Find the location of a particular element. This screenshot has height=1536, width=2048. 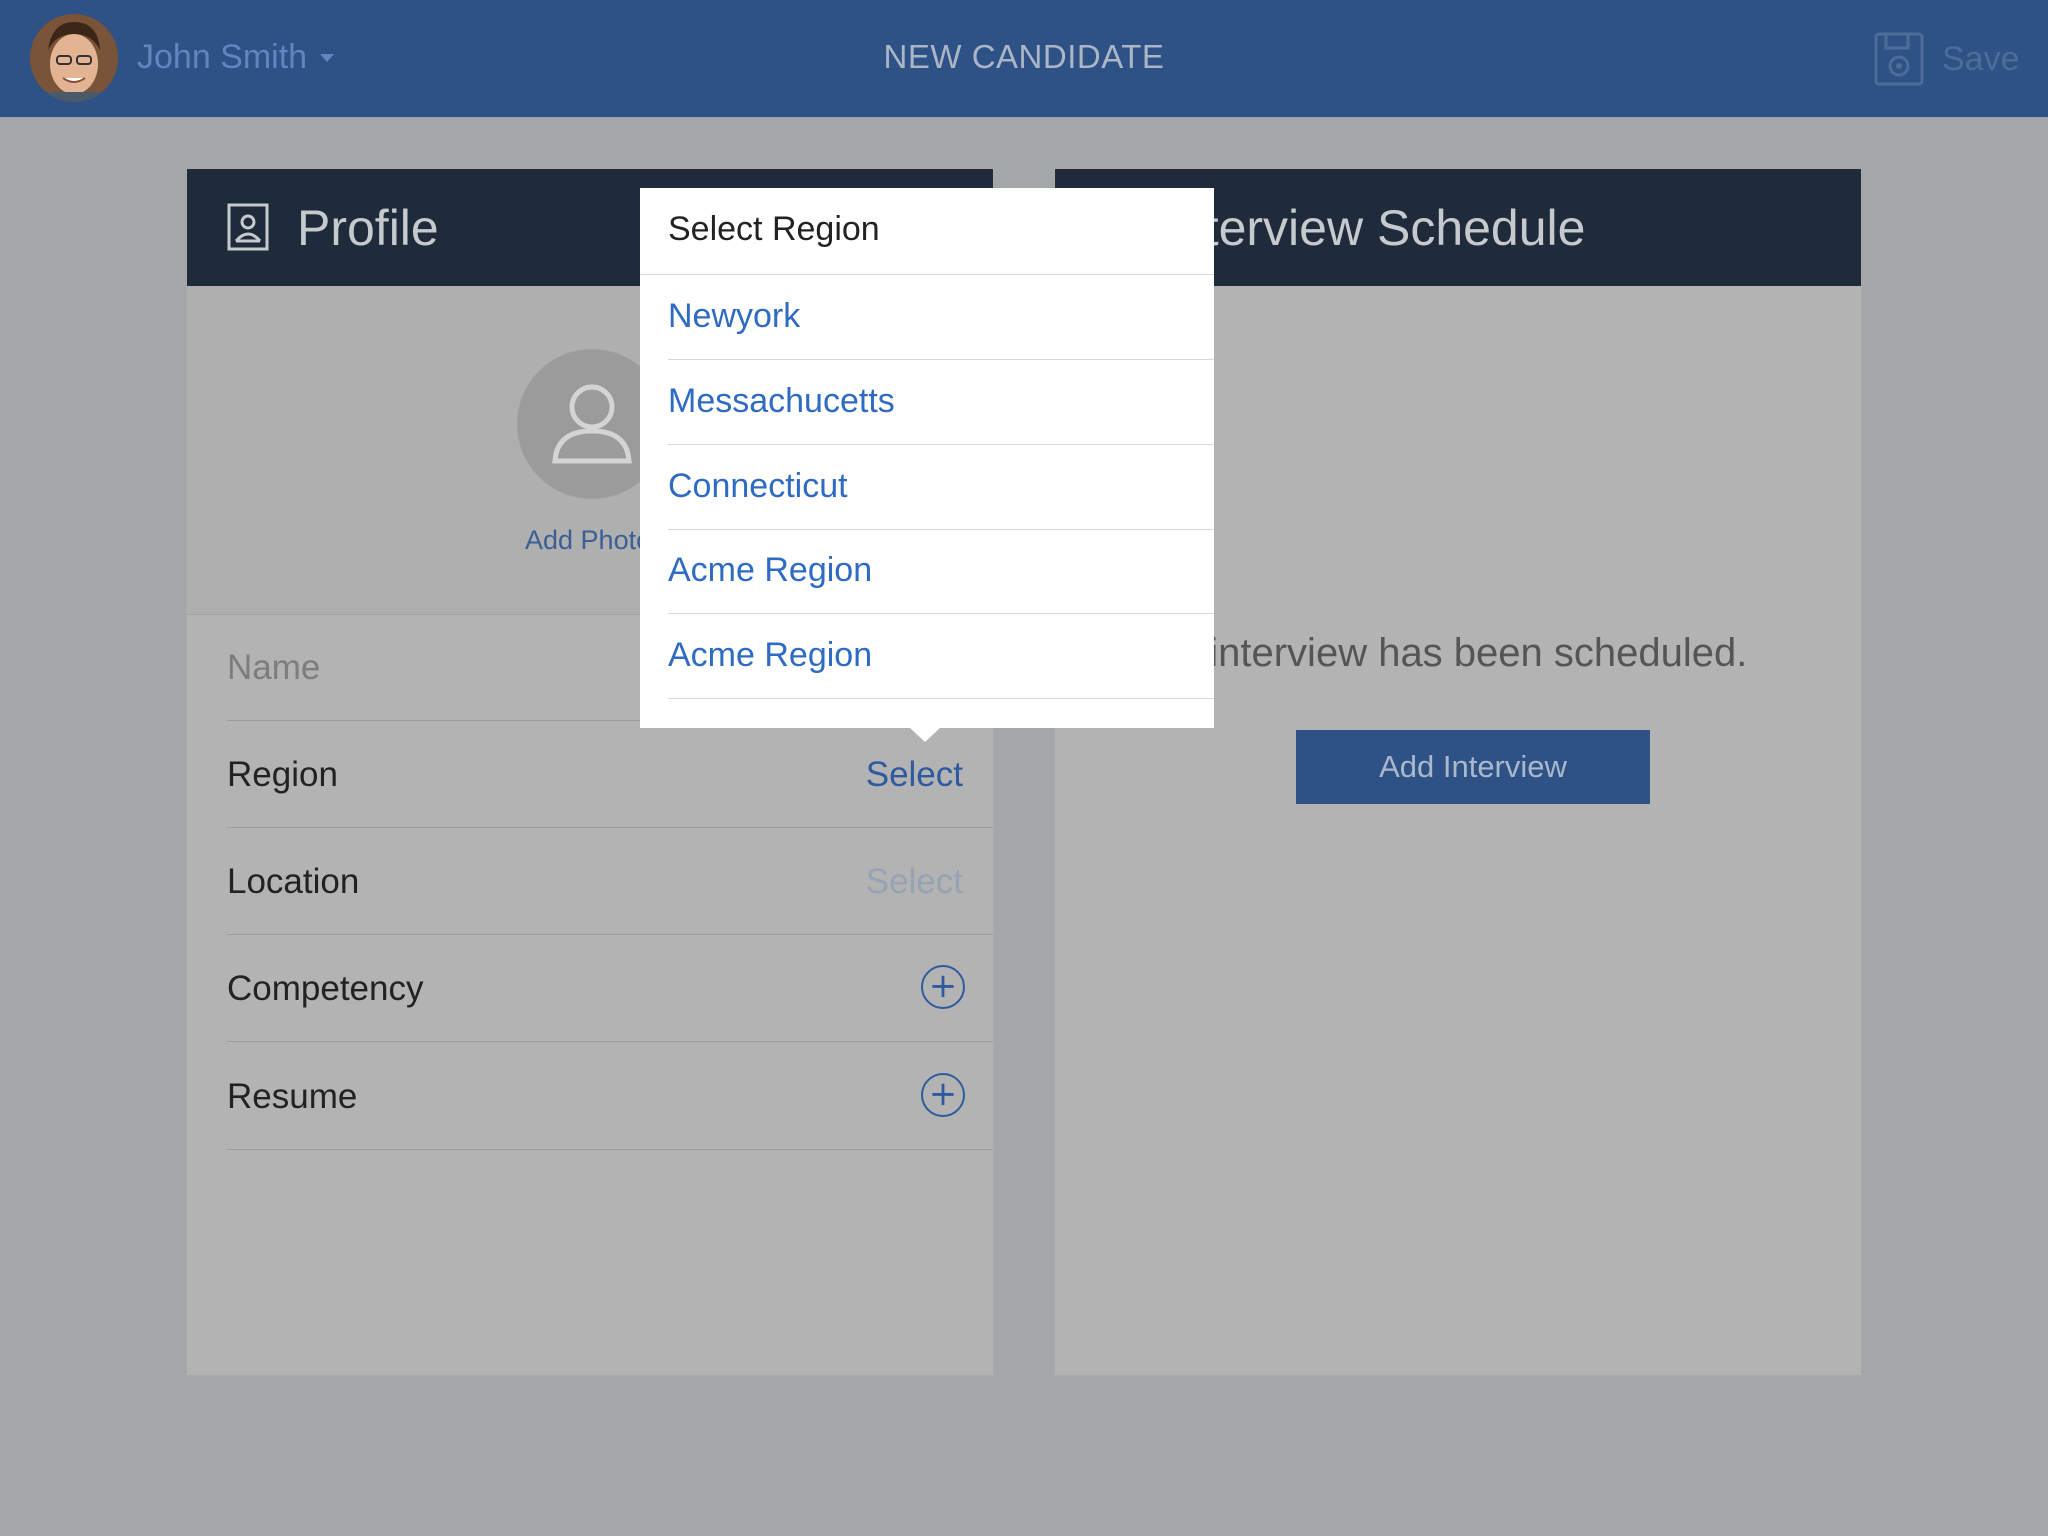

region-row: Region Select is located at coordinates (610, 774).